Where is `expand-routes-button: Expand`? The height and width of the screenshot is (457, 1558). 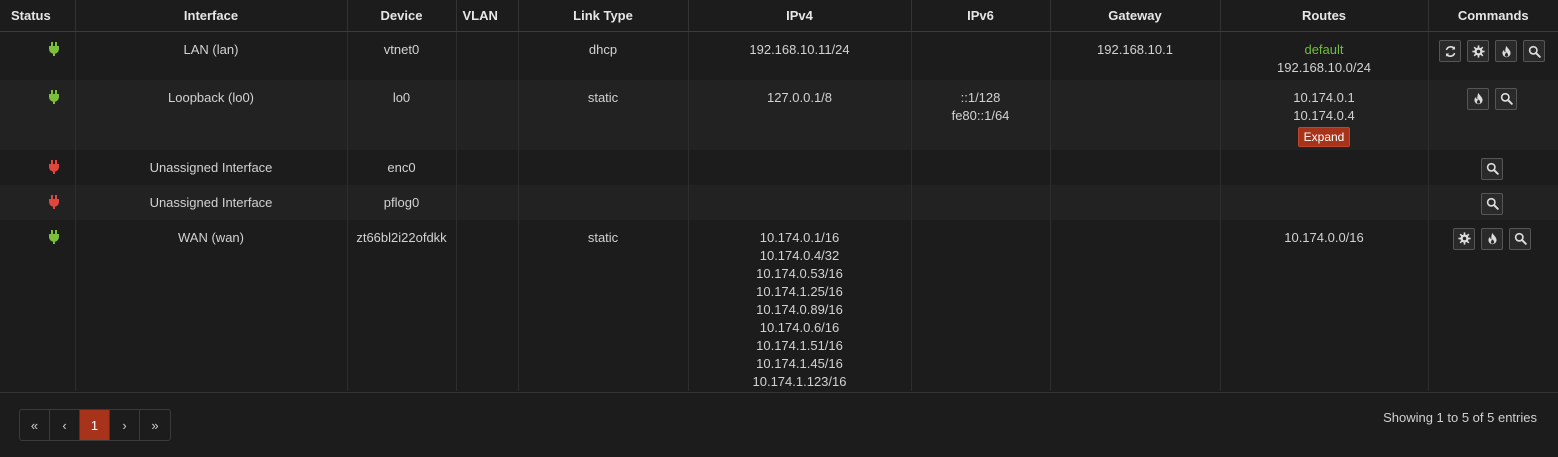 expand-routes-button: Expand is located at coordinates (1324, 136).